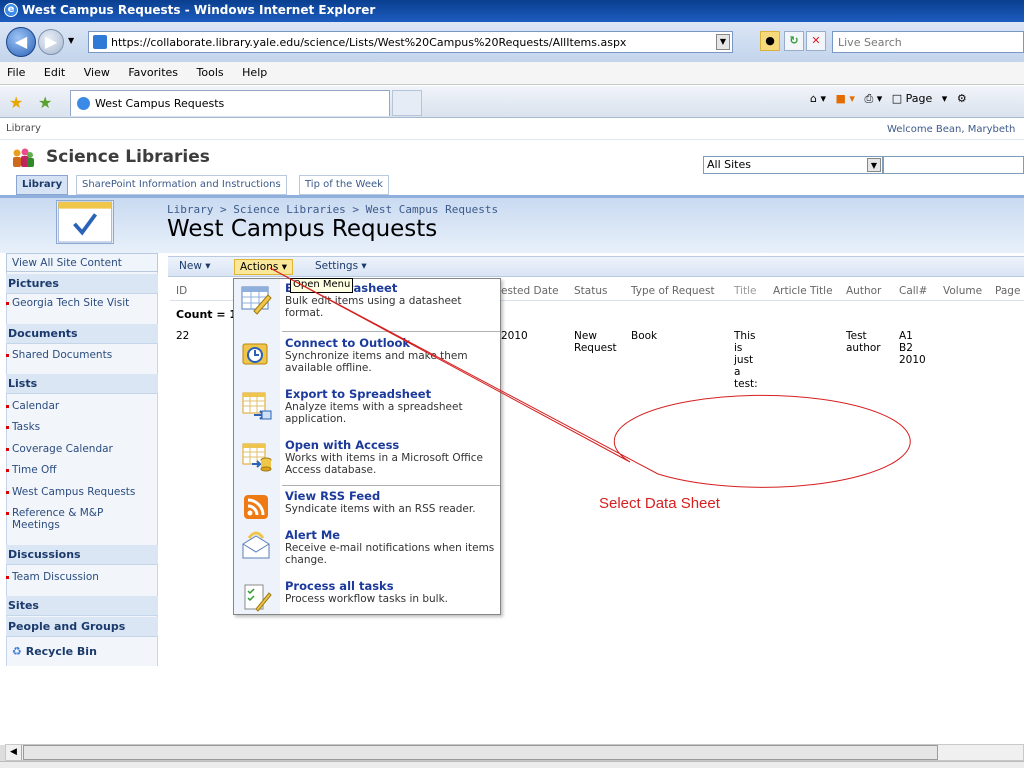  I want to click on people-logo-icon, so click(23, 157).